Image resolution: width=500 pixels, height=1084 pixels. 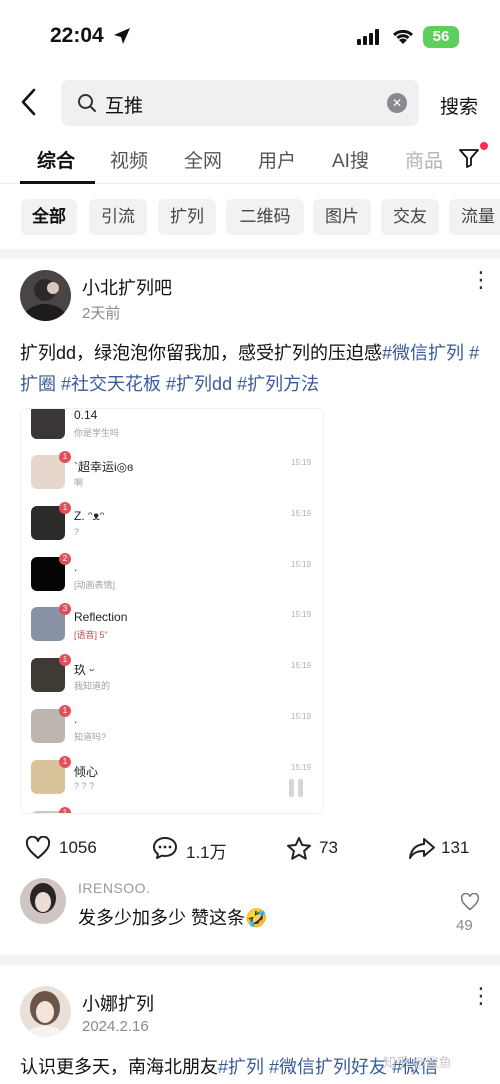 What do you see at coordinates (441, 37) in the screenshot?
I see `battery-indicator: 56` at bounding box center [441, 37].